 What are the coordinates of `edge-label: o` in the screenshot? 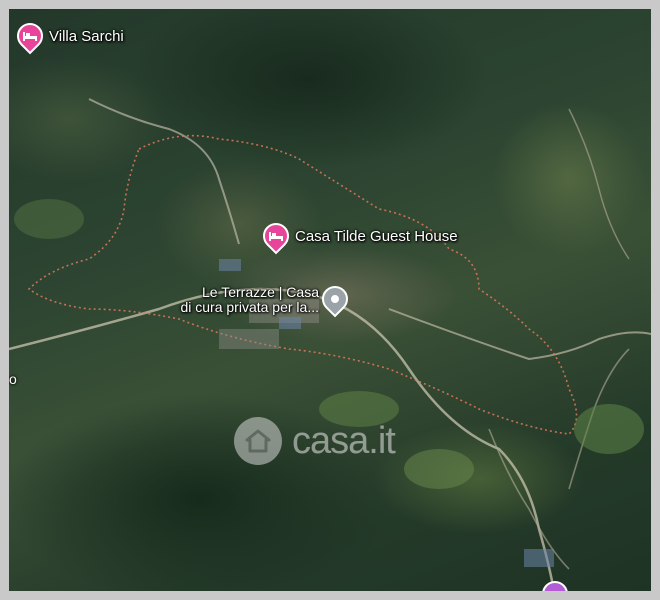 It's located at (13, 379).